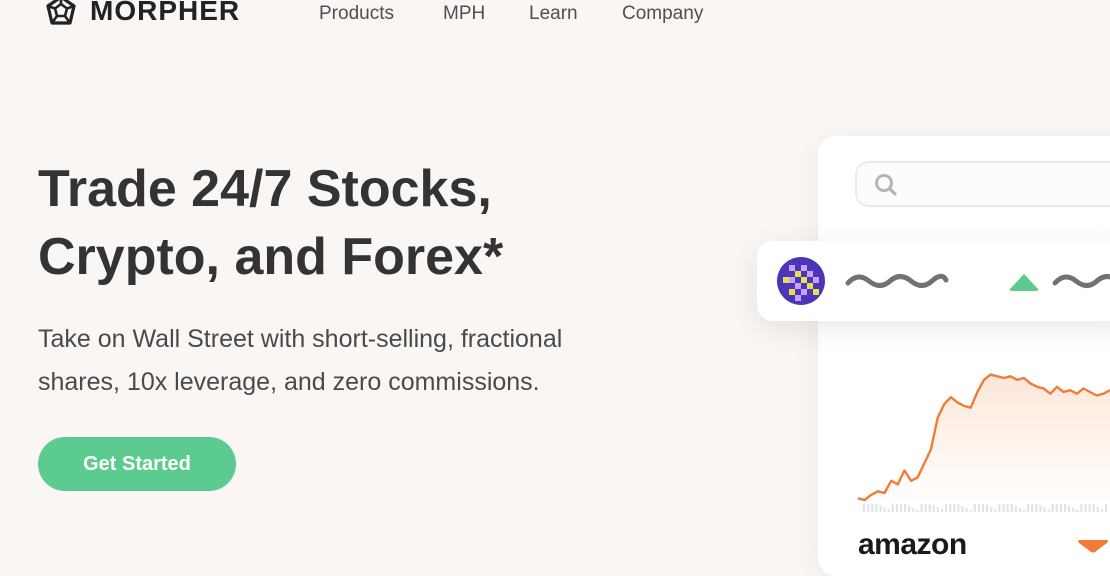  What do you see at coordinates (137, 464) in the screenshot?
I see `get-started-button: Get Started` at bounding box center [137, 464].